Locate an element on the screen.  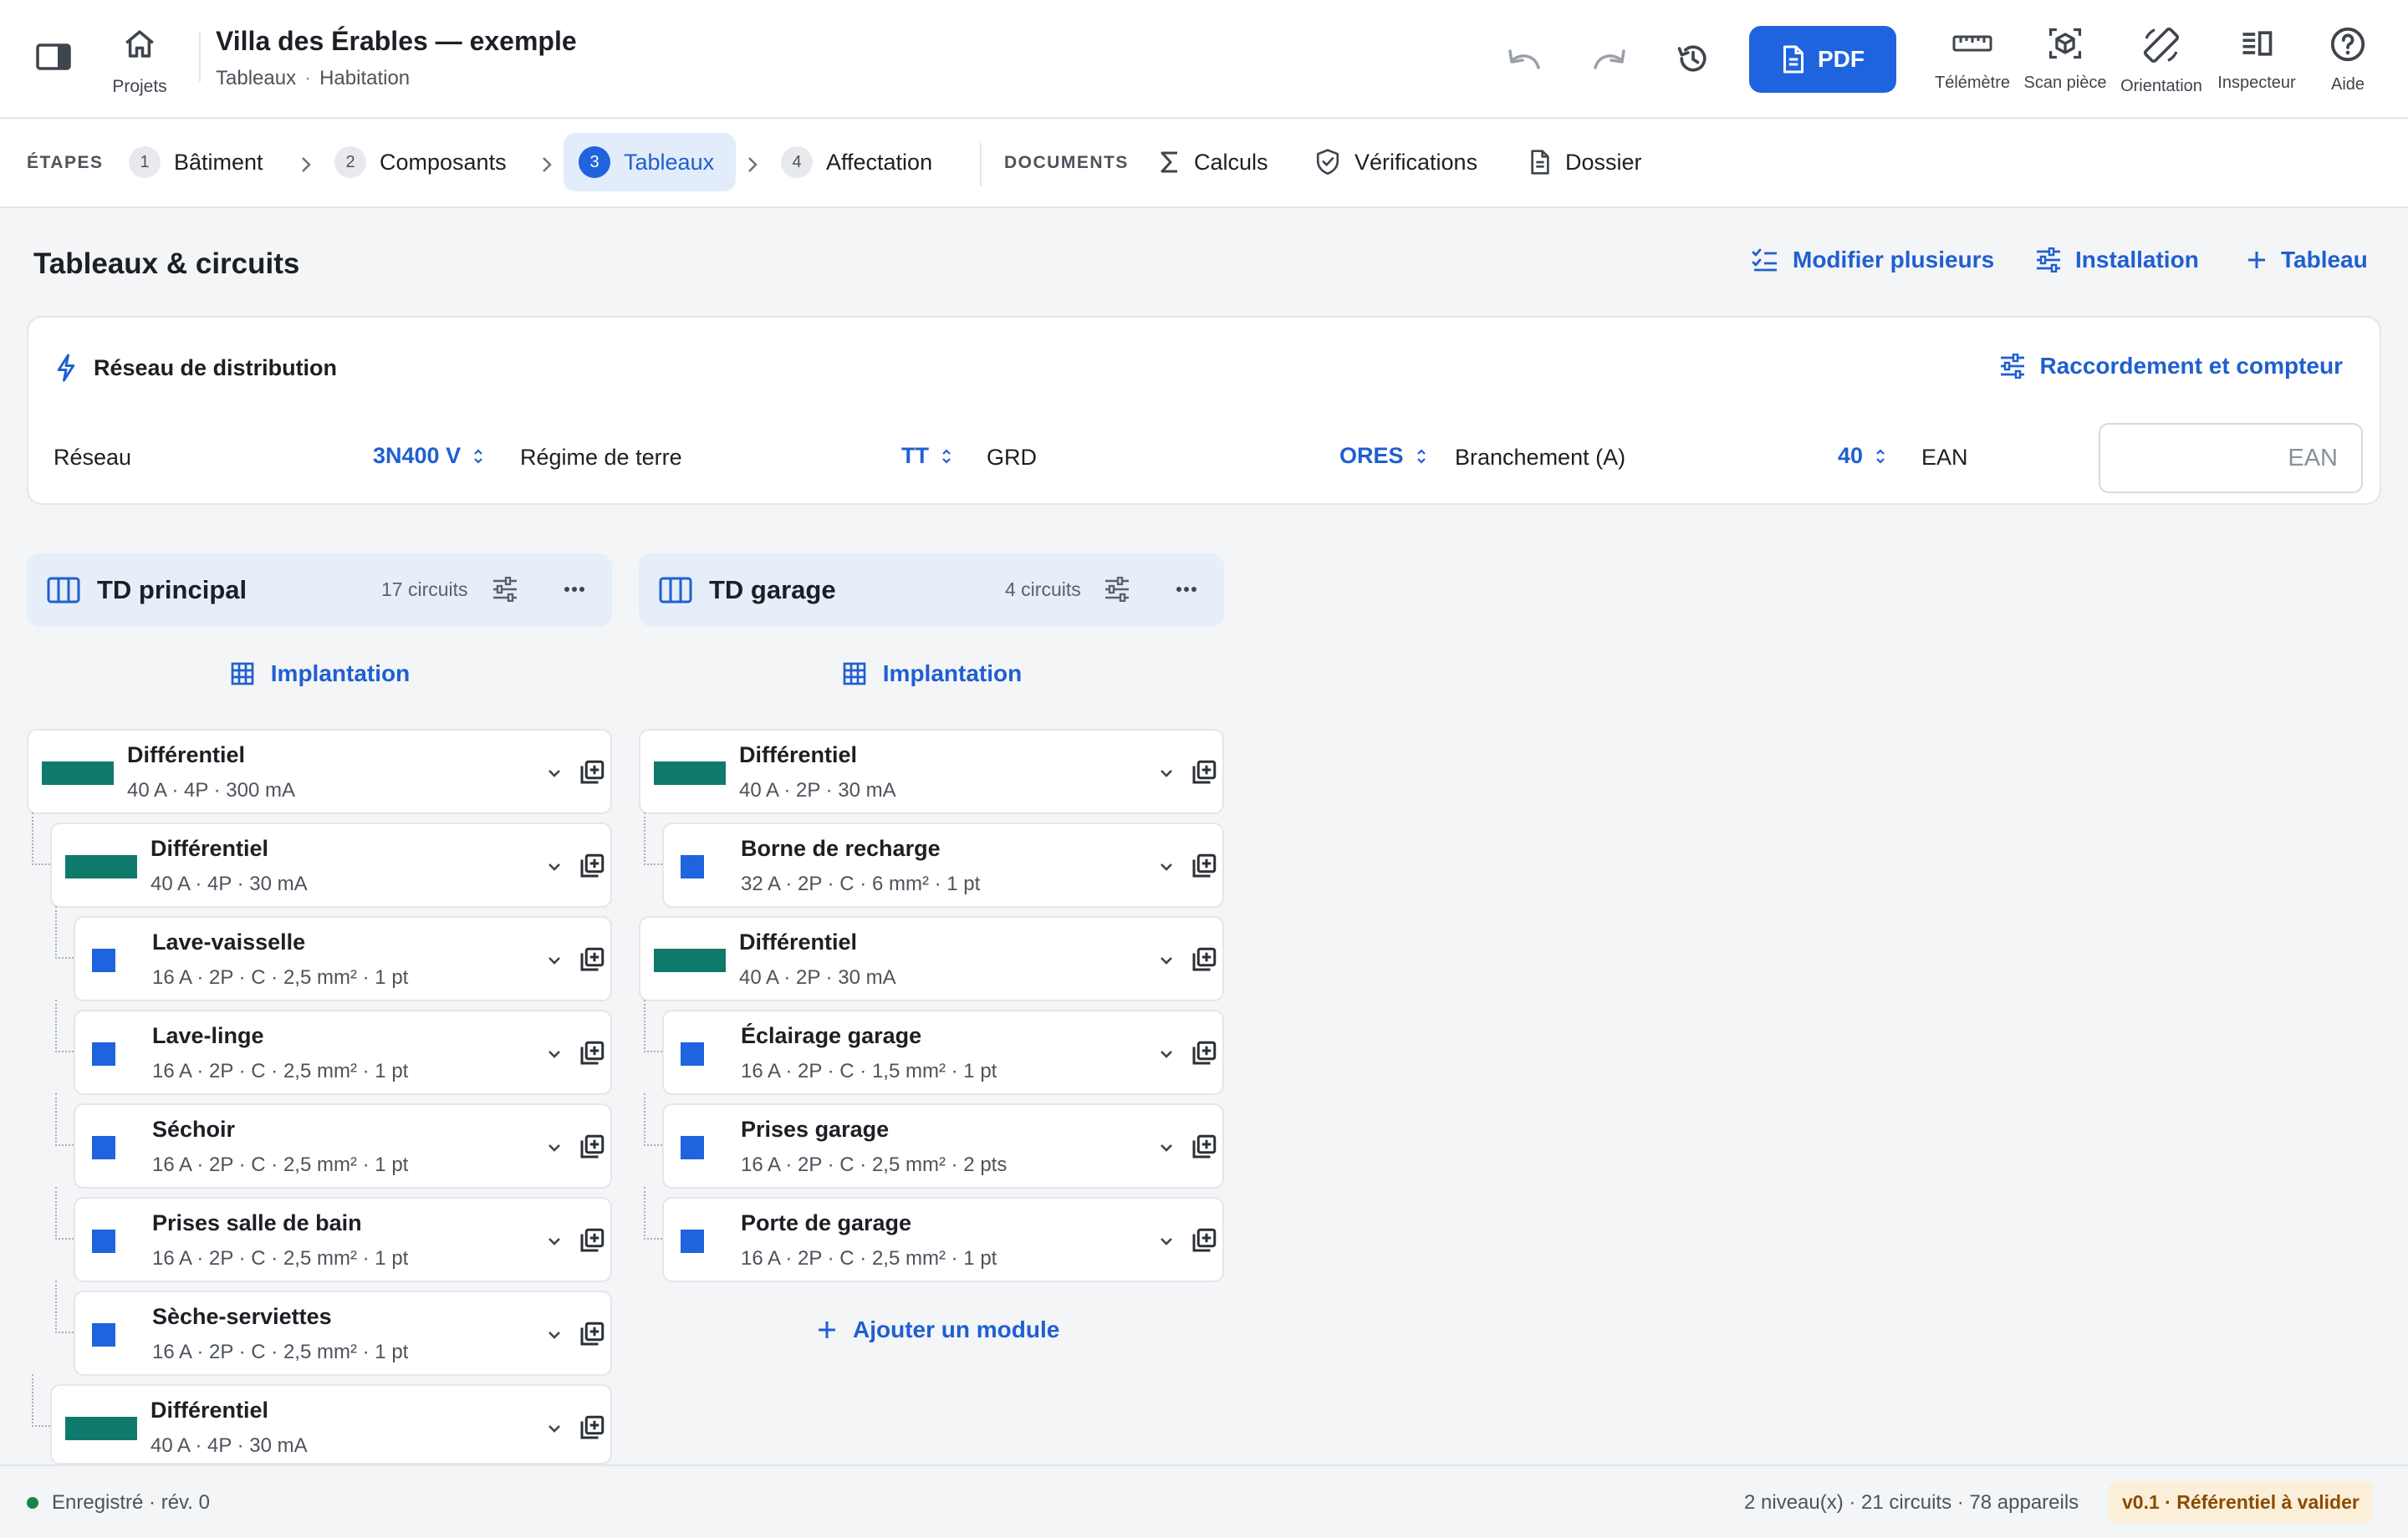
home-button: Projets is located at coordinates (139, 62).